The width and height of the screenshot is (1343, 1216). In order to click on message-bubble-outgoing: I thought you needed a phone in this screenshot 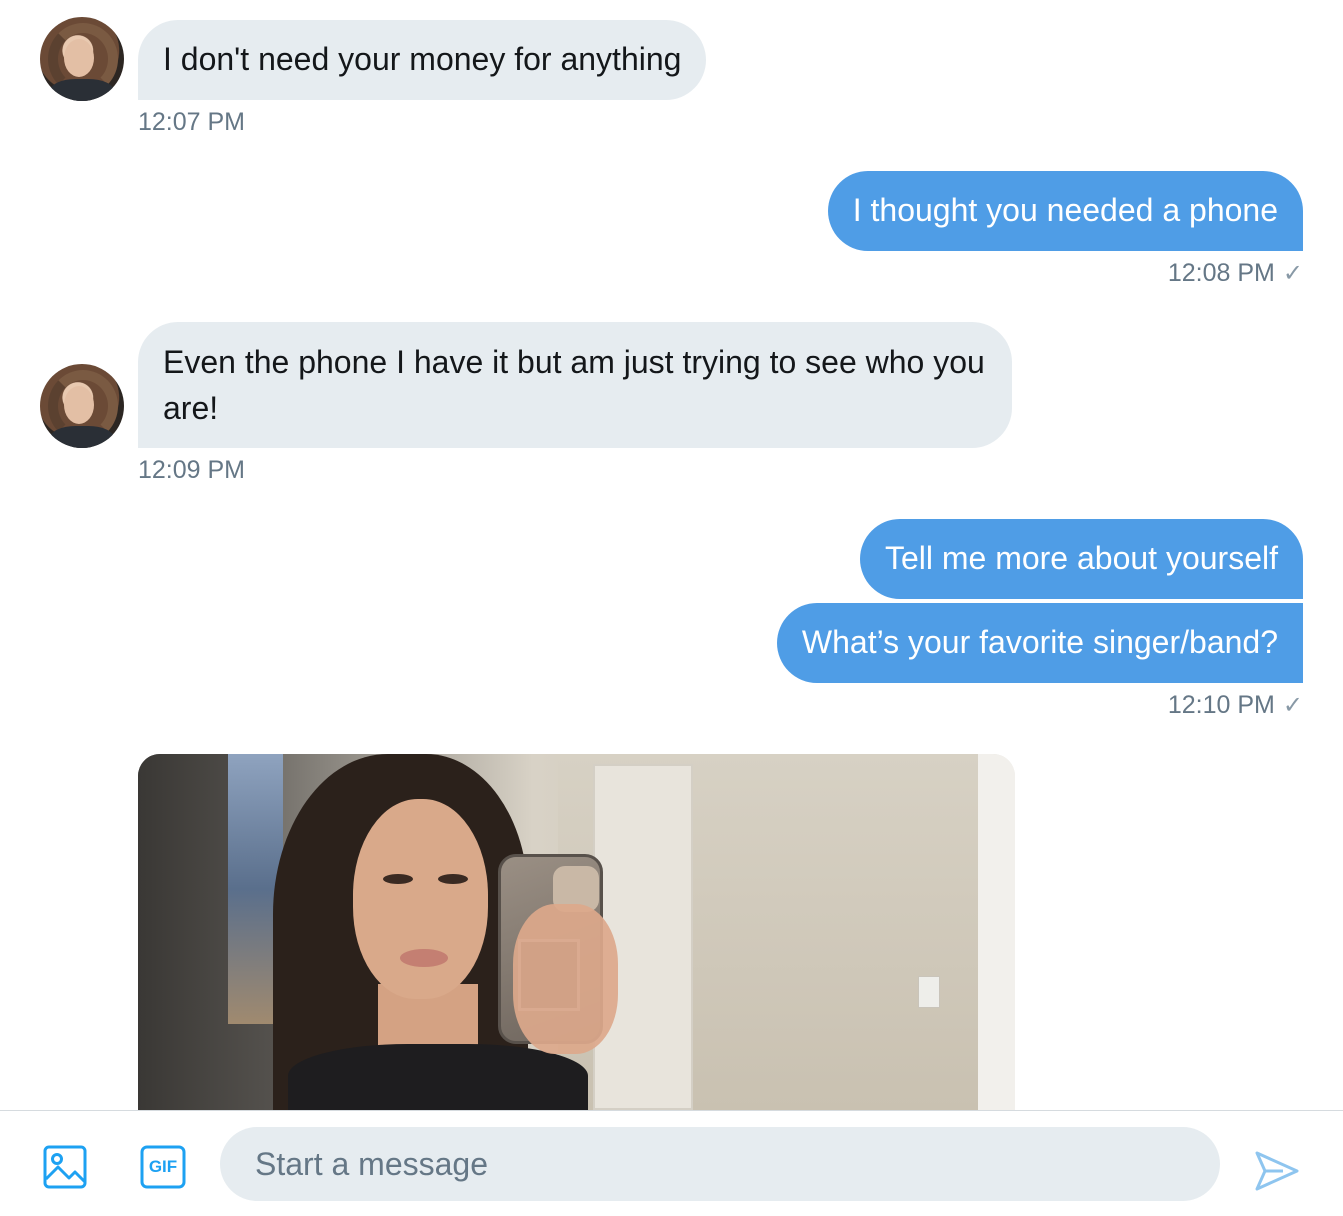, I will do `click(1065, 211)`.